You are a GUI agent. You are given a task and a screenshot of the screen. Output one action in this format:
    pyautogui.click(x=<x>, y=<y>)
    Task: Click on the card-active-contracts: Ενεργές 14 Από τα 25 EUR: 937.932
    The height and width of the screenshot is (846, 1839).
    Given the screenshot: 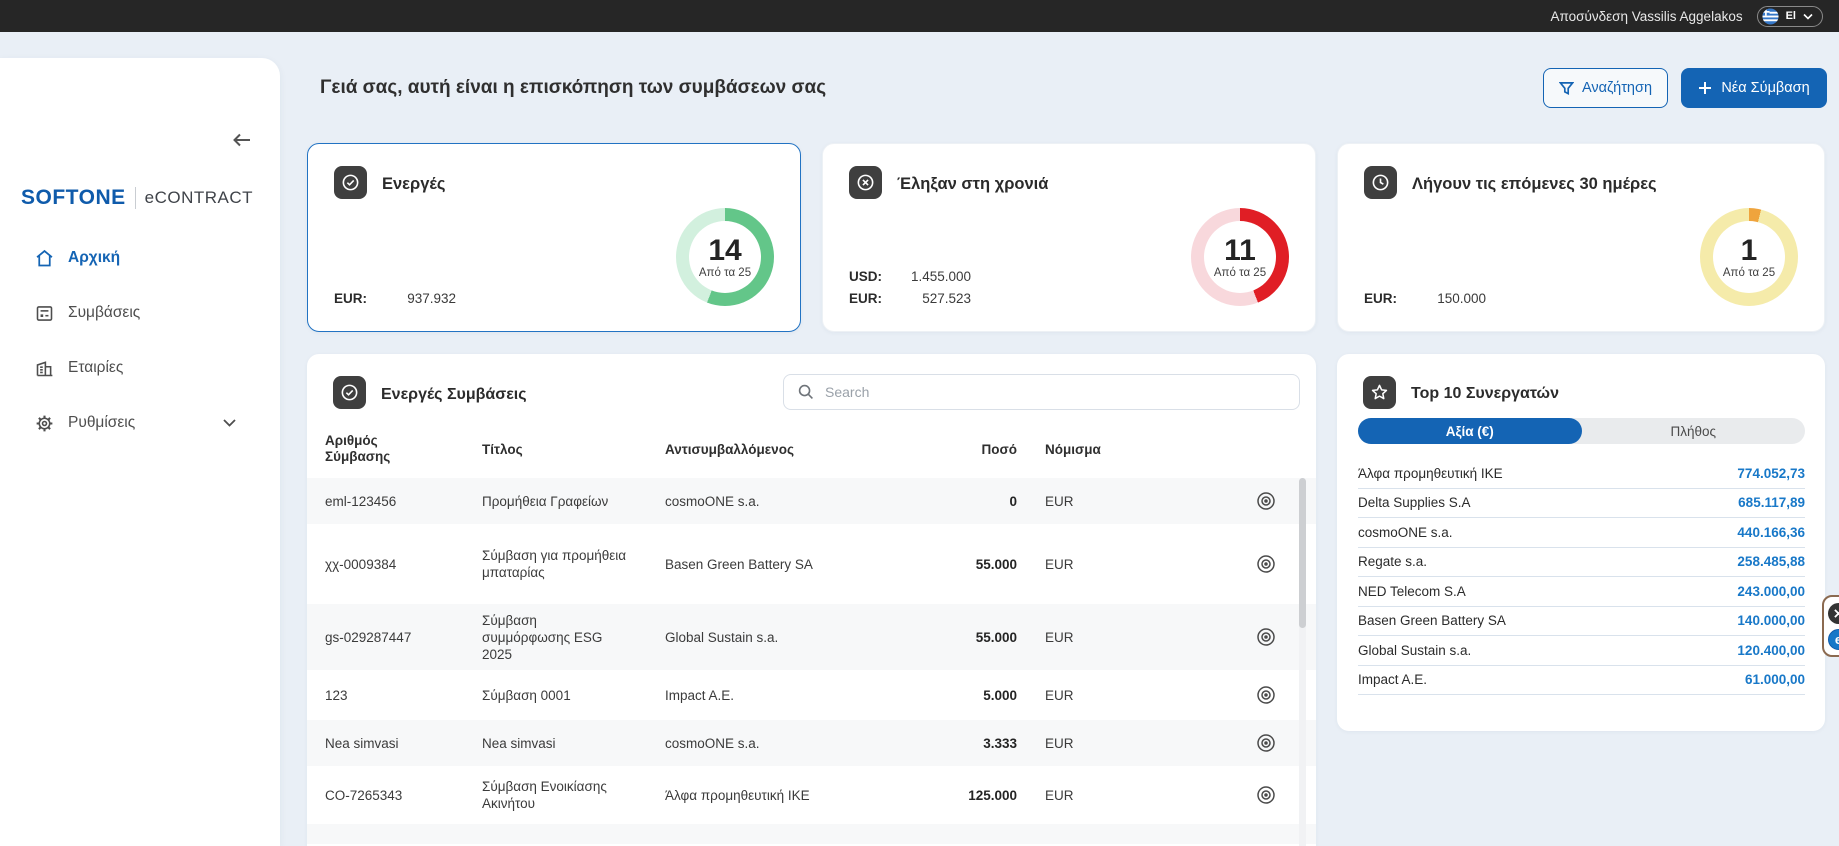 What is the action you would take?
    pyautogui.click(x=554, y=237)
    